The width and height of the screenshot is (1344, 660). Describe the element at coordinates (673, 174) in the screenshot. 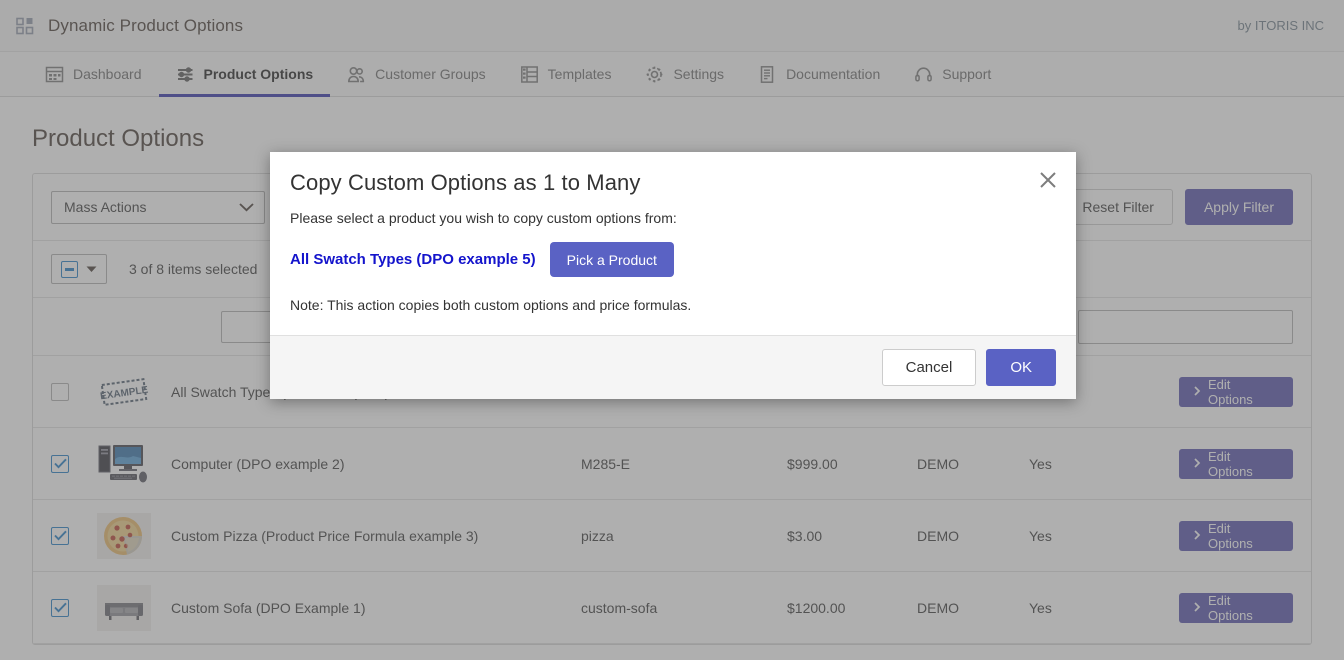

I see `modal-header: Copy Custom Options as 1 to Many` at that location.